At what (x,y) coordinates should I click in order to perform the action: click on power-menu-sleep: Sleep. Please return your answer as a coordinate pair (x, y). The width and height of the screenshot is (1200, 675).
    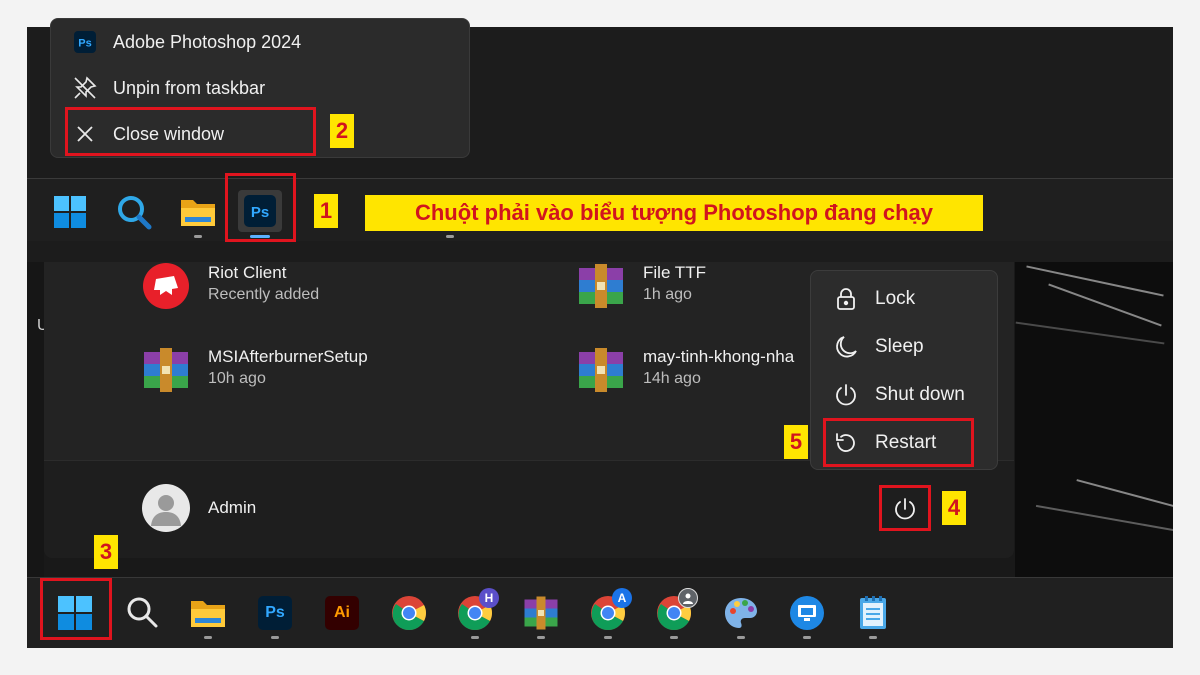
    Looking at the image, I should click on (904, 347).